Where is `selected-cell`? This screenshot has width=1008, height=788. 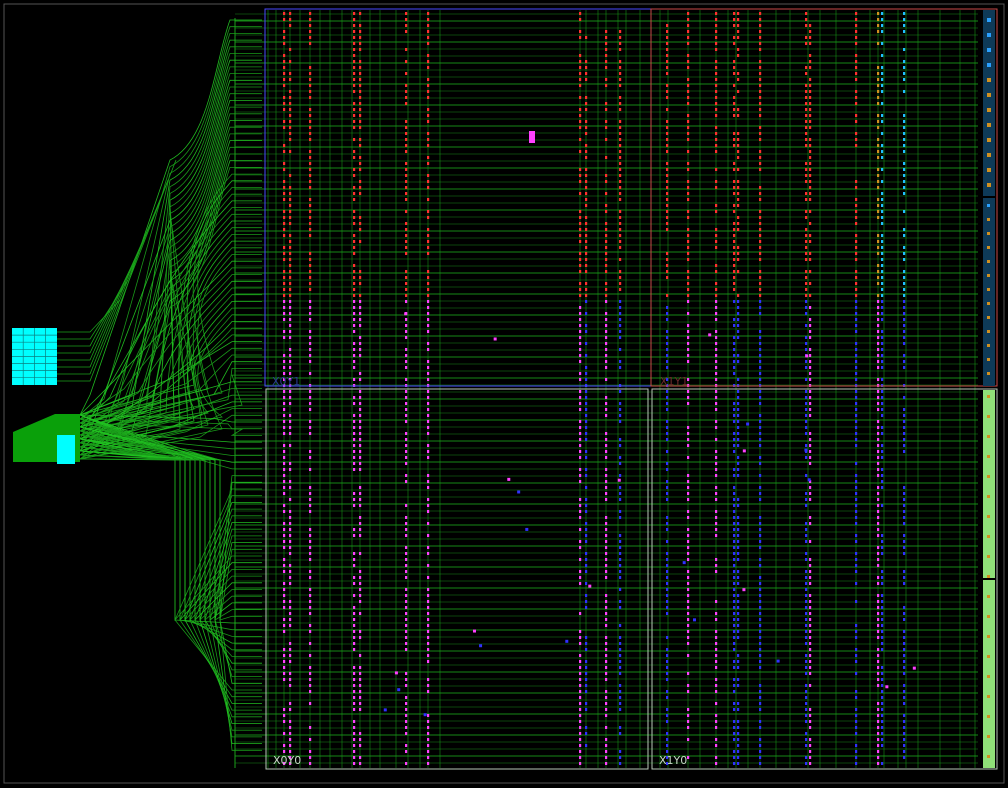
selected-cell is located at coordinates (532, 137).